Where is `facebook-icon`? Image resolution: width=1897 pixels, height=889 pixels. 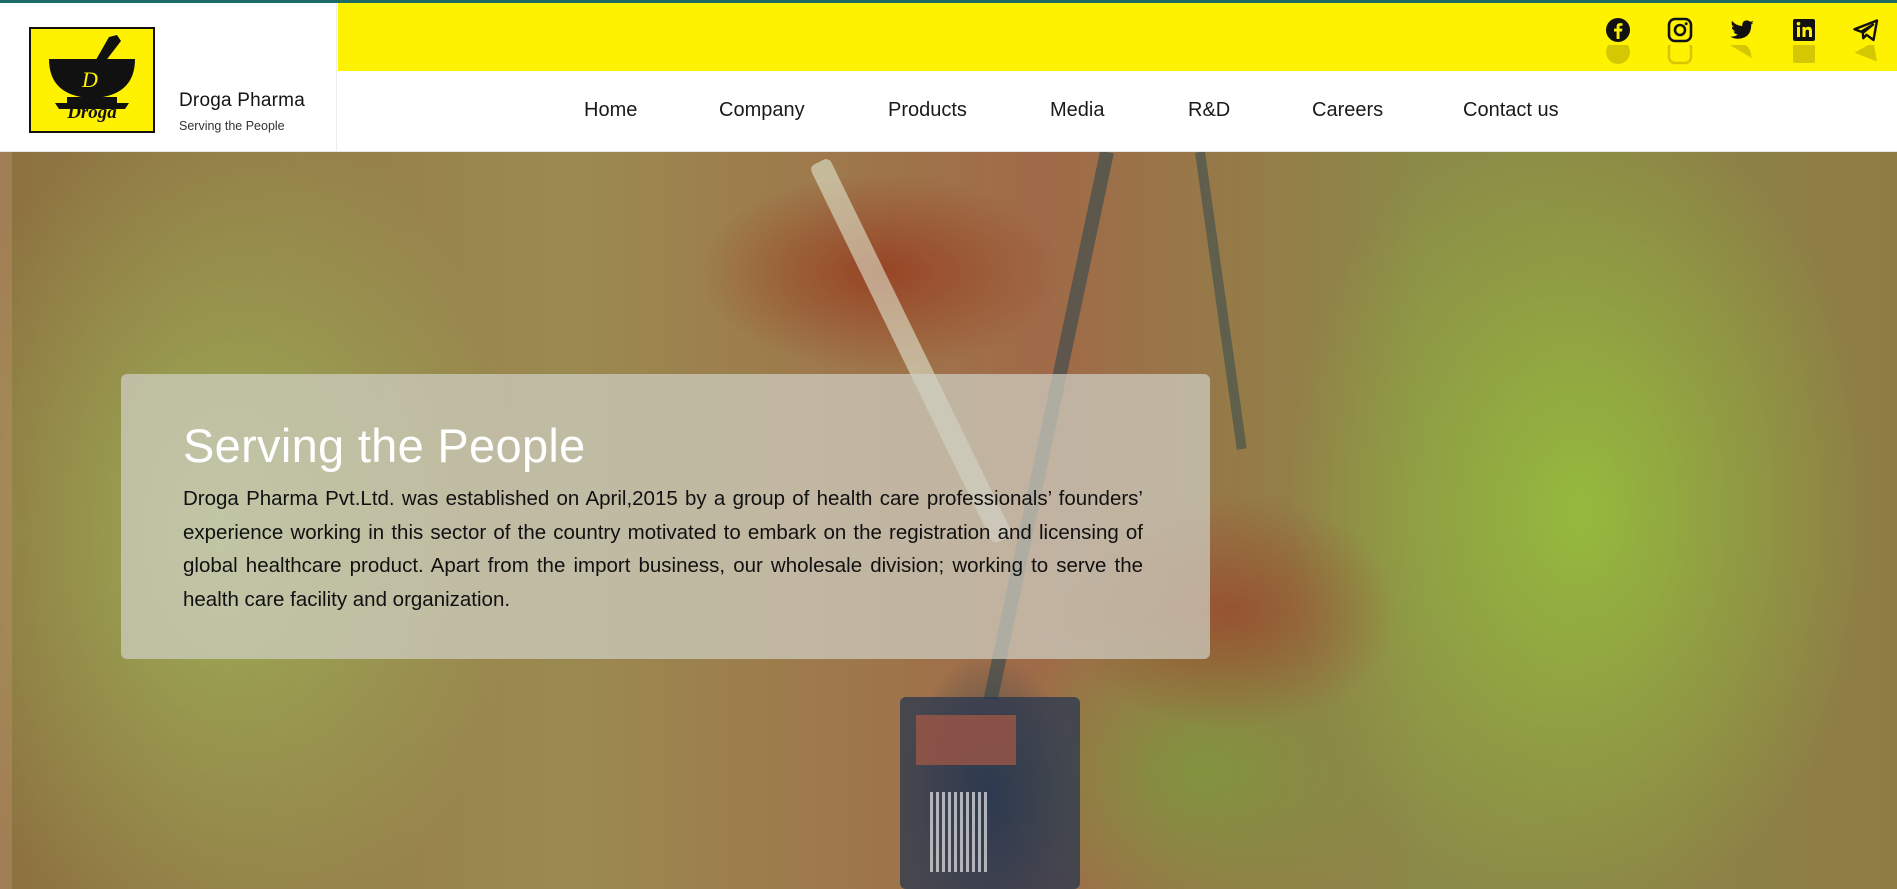
facebook-icon is located at coordinates (1618, 30).